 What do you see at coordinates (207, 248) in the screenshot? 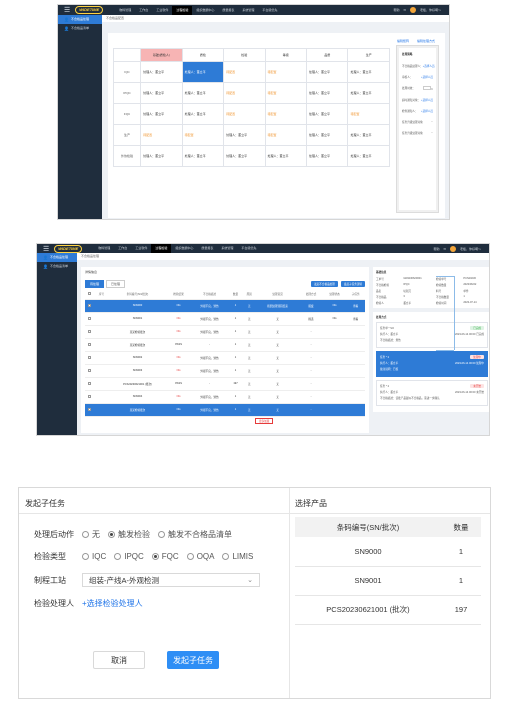
I see `nav-item: 质量报表` at bounding box center [207, 248].